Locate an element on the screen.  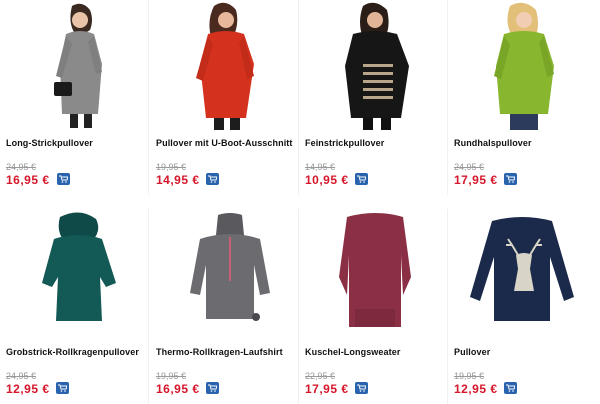
product-name: Long-Strickpullover is located at coordinates (49, 143).